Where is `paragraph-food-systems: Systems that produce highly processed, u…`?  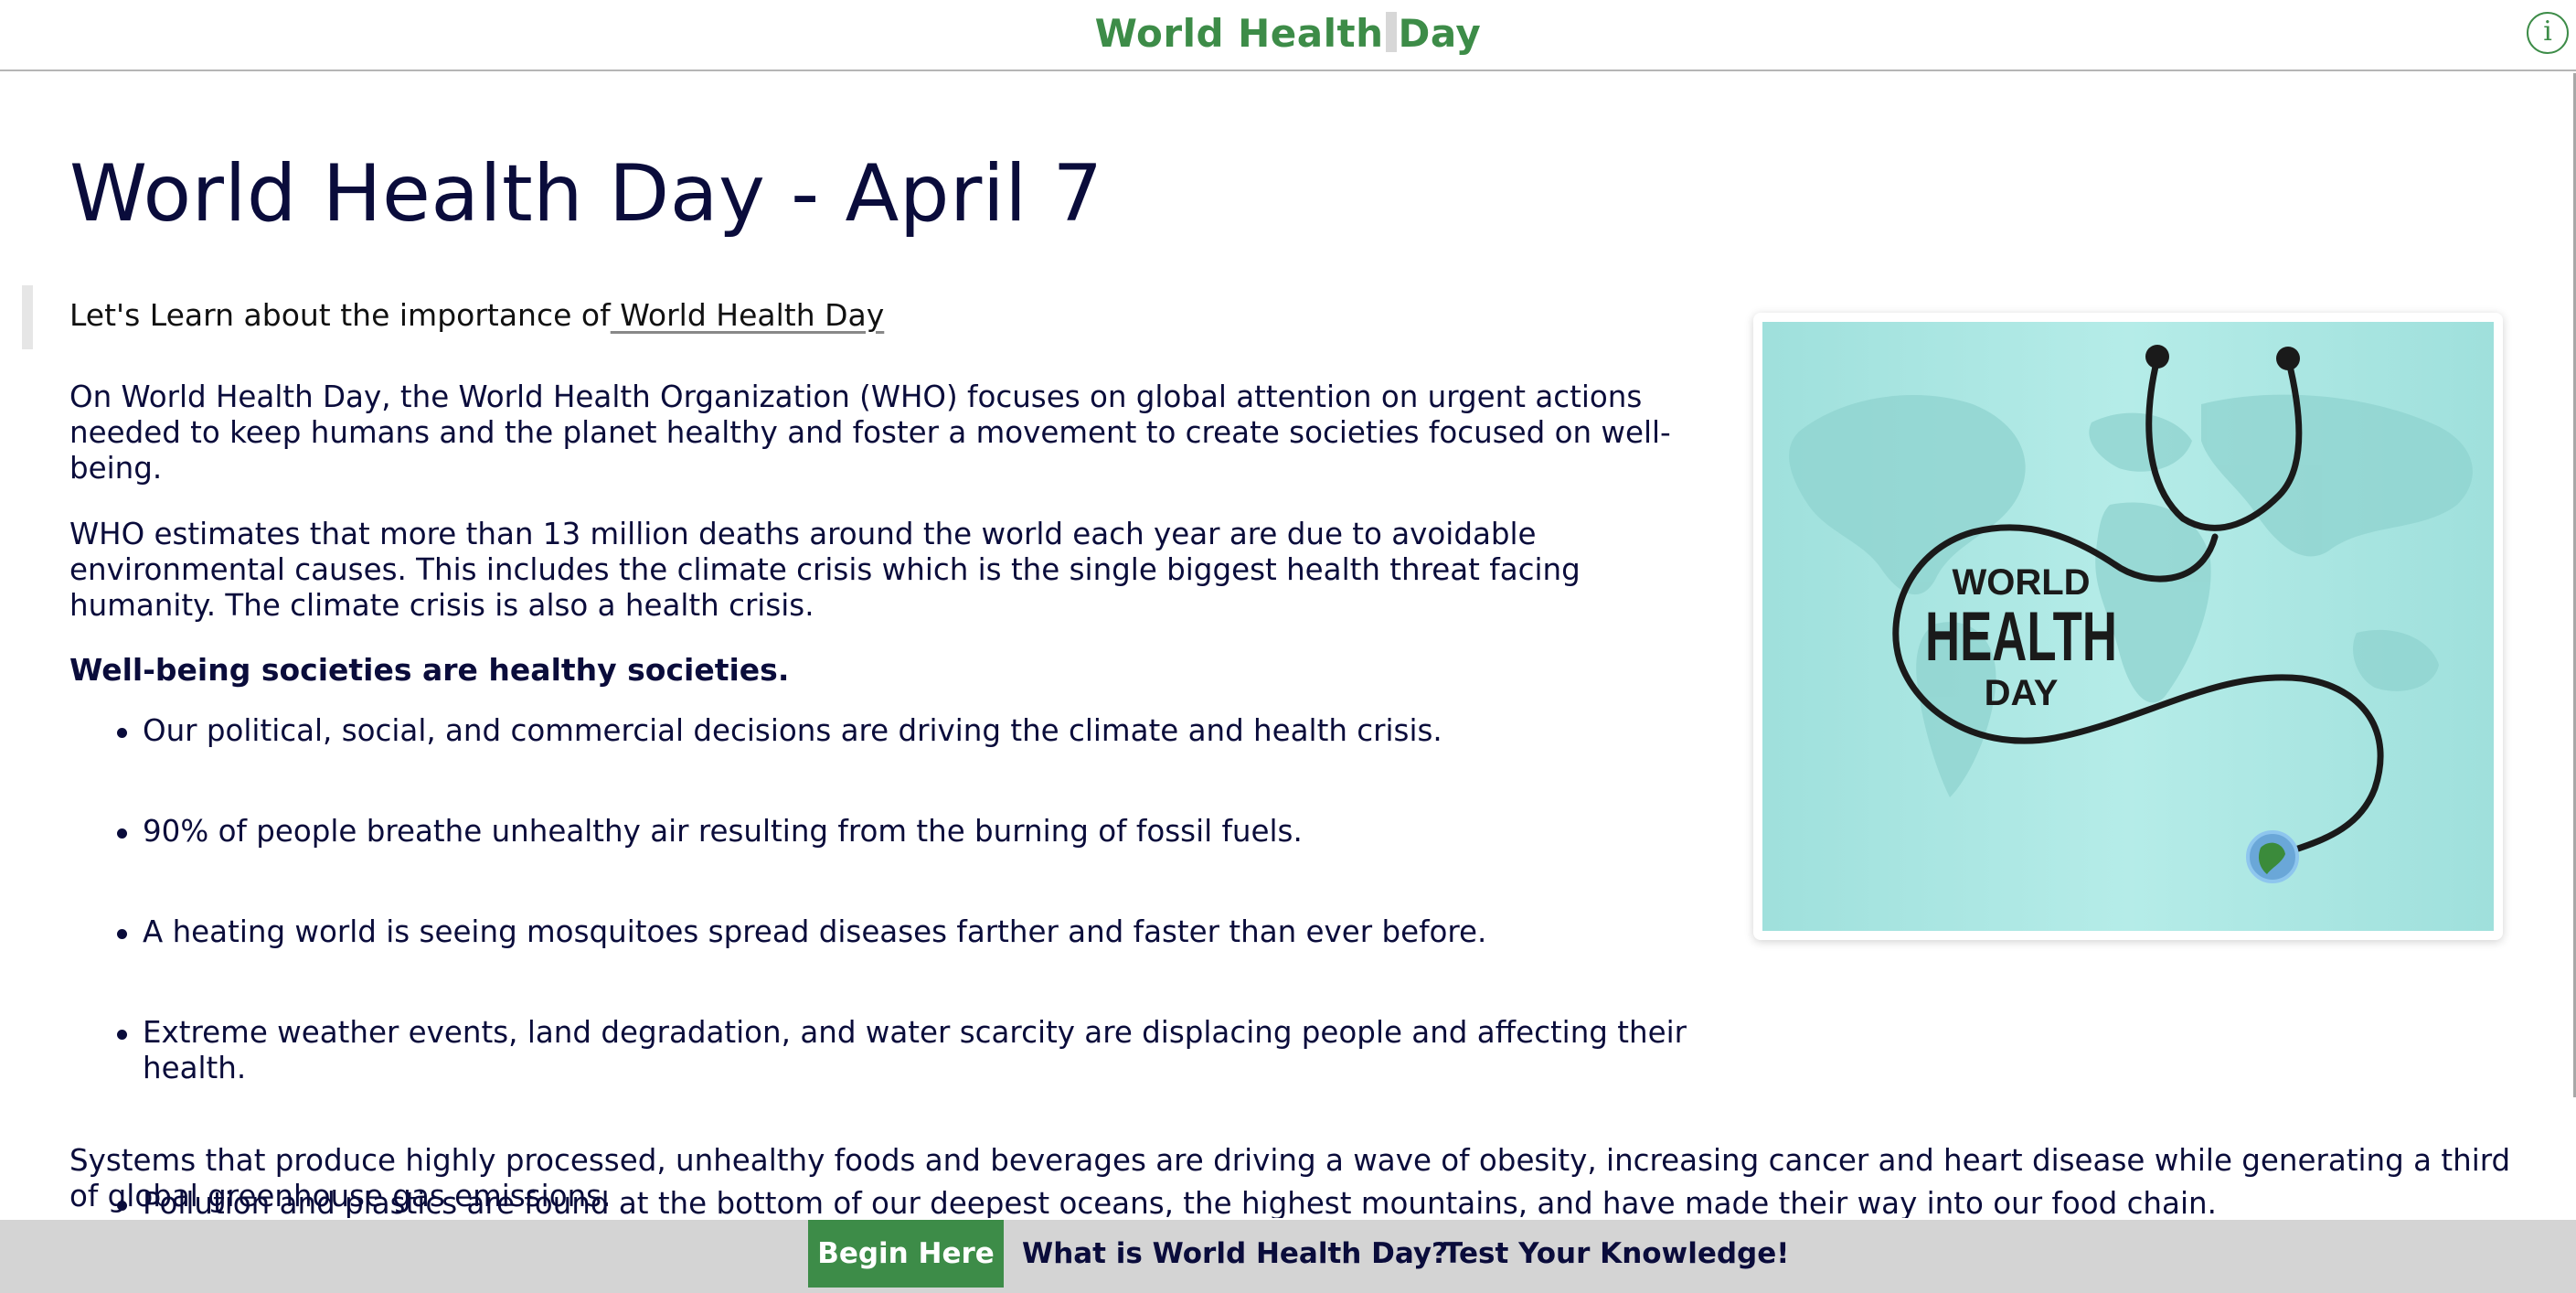
paragraph-food-systems: Systems that produce highly processed, u… is located at coordinates (1290, 1178).